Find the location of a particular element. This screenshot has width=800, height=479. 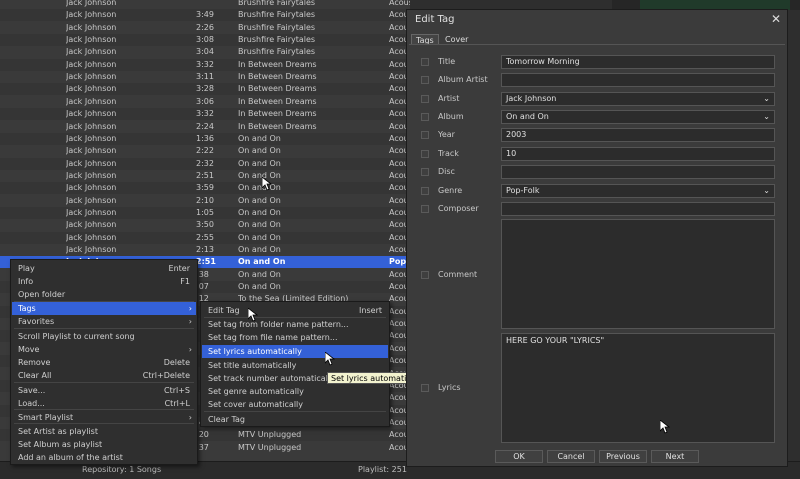

table-row: Jack Johnson 3:49 Brushfire Fairytales Acou is located at coordinates (205, 15).